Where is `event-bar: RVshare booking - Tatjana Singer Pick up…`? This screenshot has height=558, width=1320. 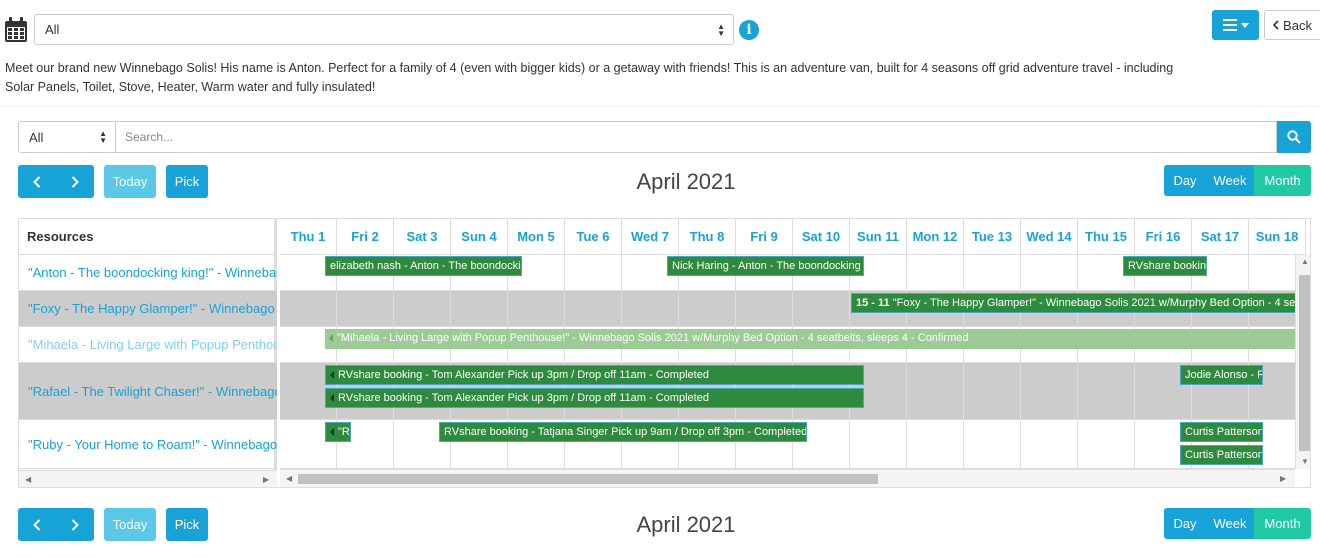
event-bar: RVshare booking - Tatjana Singer Pick up… is located at coordinates (623, 432).